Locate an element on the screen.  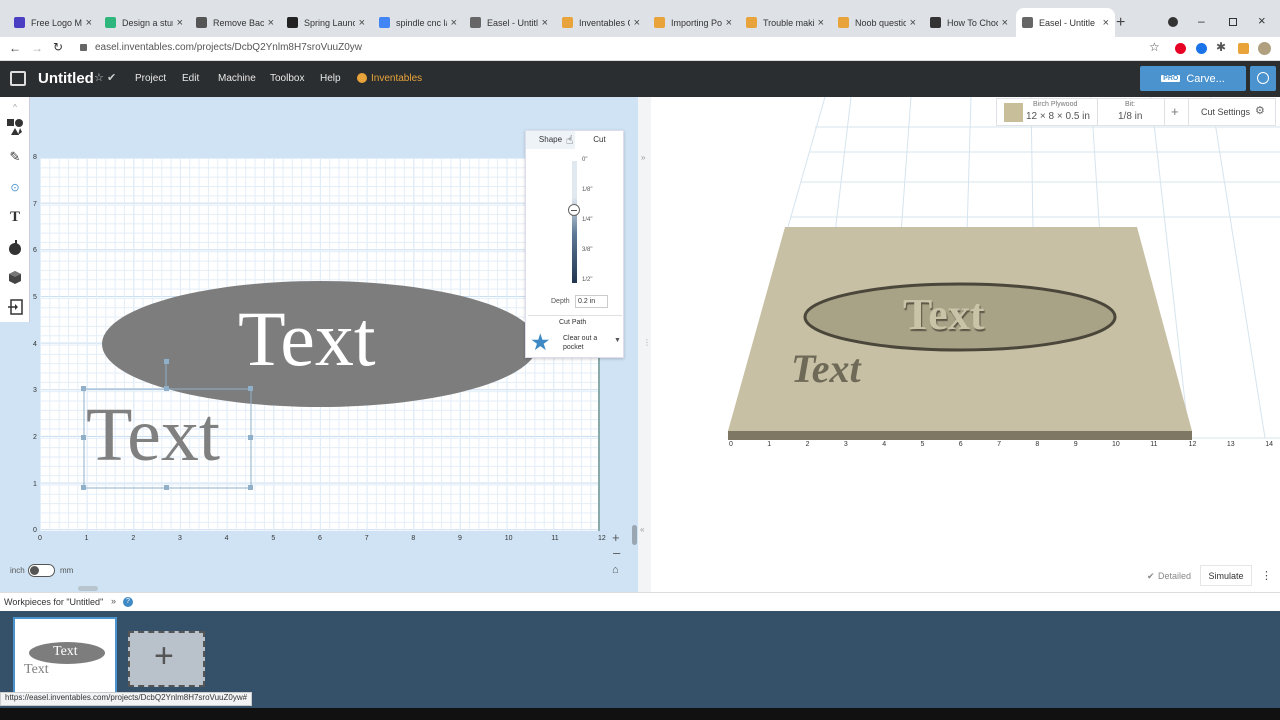
collapse-right-icon: » is located at coordinates (643, 157).